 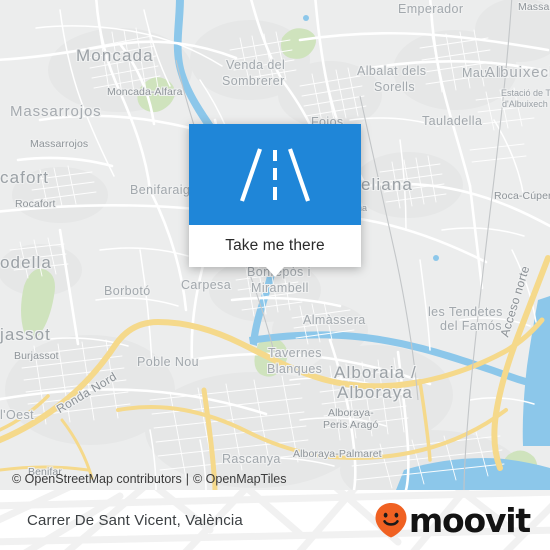 What do you see at coordinates (97, 479) in the screenshot?
I see `attribution-osm: © OpenStreetMap contributors` at bounding box center [97, 479].